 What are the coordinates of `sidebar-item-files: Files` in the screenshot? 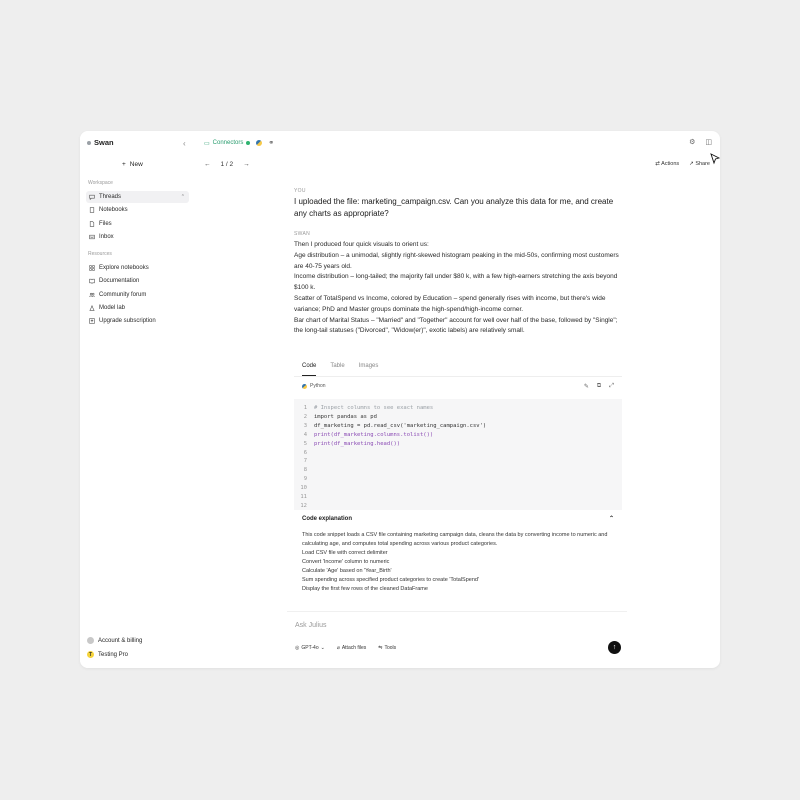 It's located at (137, 224).